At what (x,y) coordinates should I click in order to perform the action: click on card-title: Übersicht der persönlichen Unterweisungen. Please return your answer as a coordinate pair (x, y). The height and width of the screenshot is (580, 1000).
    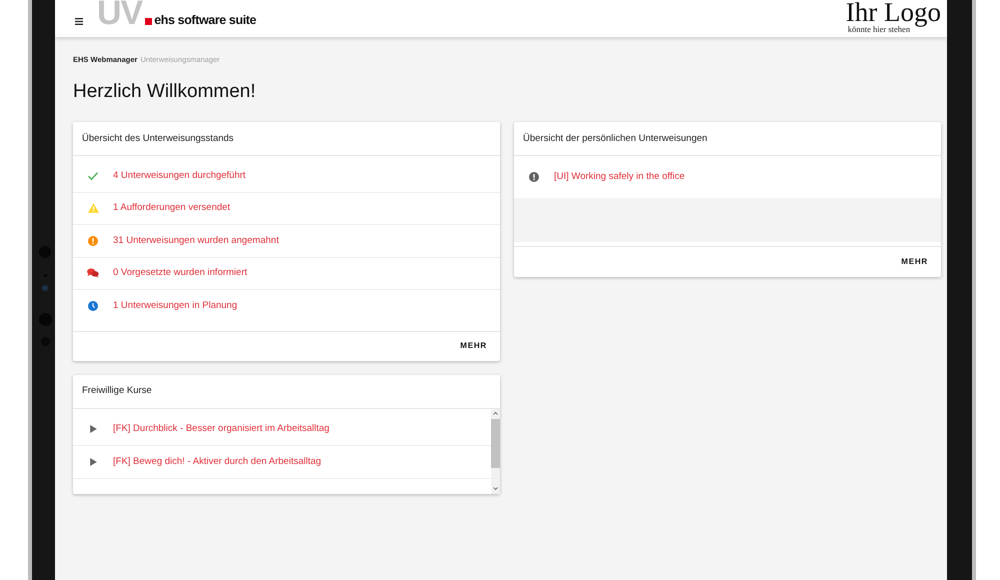
    Looking at the image, I should click on (615, 138).